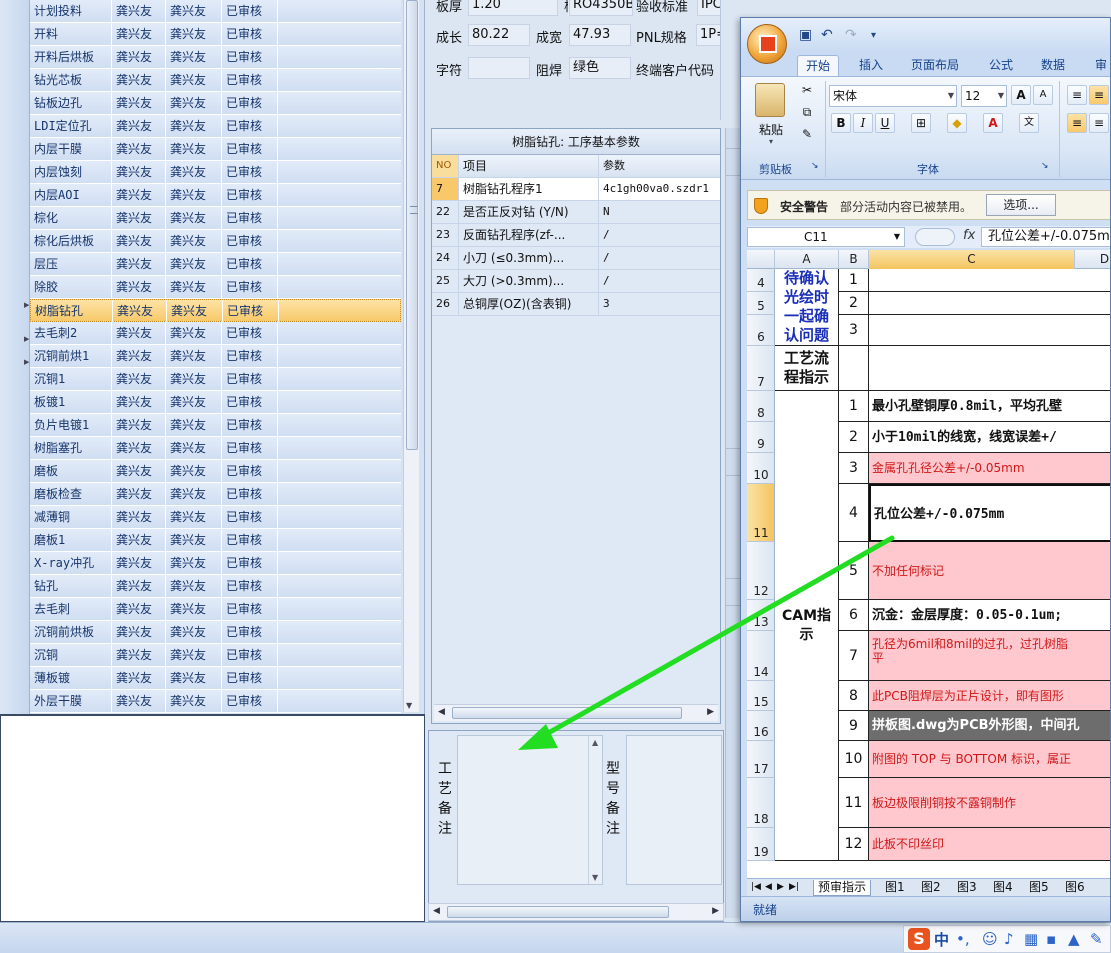 Image resolution: width=1111 pixels, height=953 pixels. What do you see at coordinates (215, 471) in the screenshot?
I see `process-row: 磨板 龚兴友 龚兴友 已审核` at bounding box center [215, 471].